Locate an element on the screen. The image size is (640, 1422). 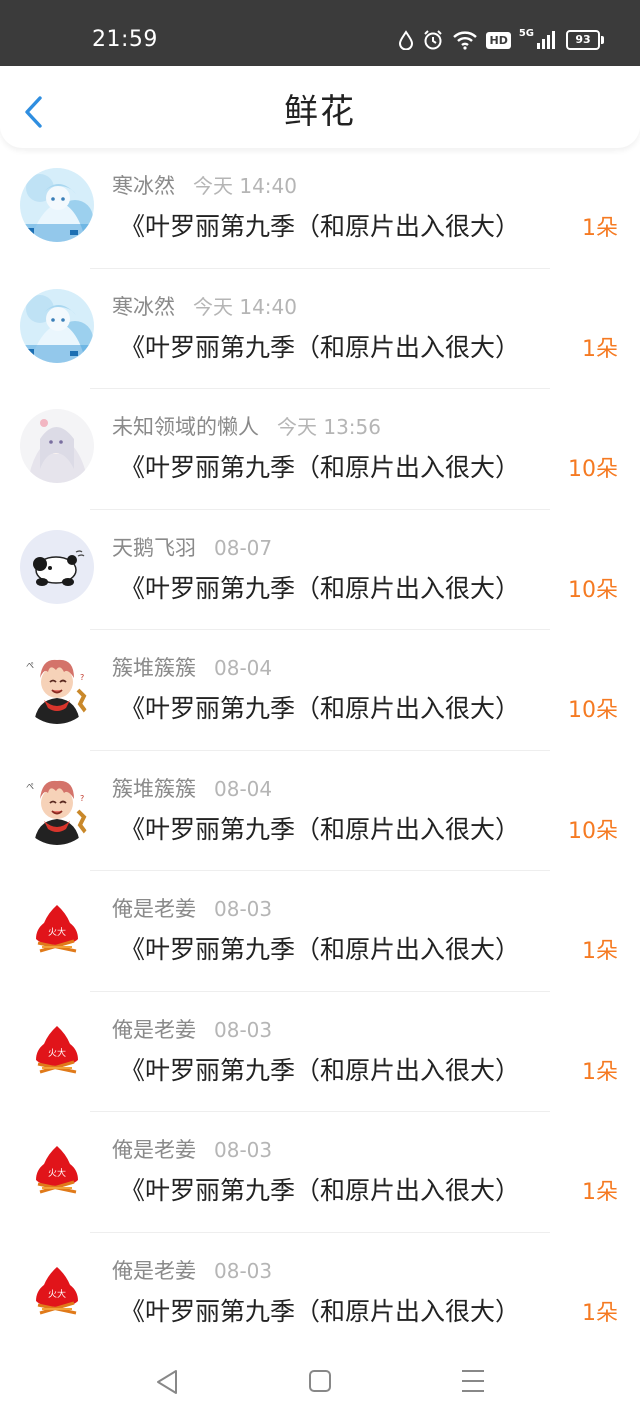
signal-label: 5G is located at coordinates (526, 33).